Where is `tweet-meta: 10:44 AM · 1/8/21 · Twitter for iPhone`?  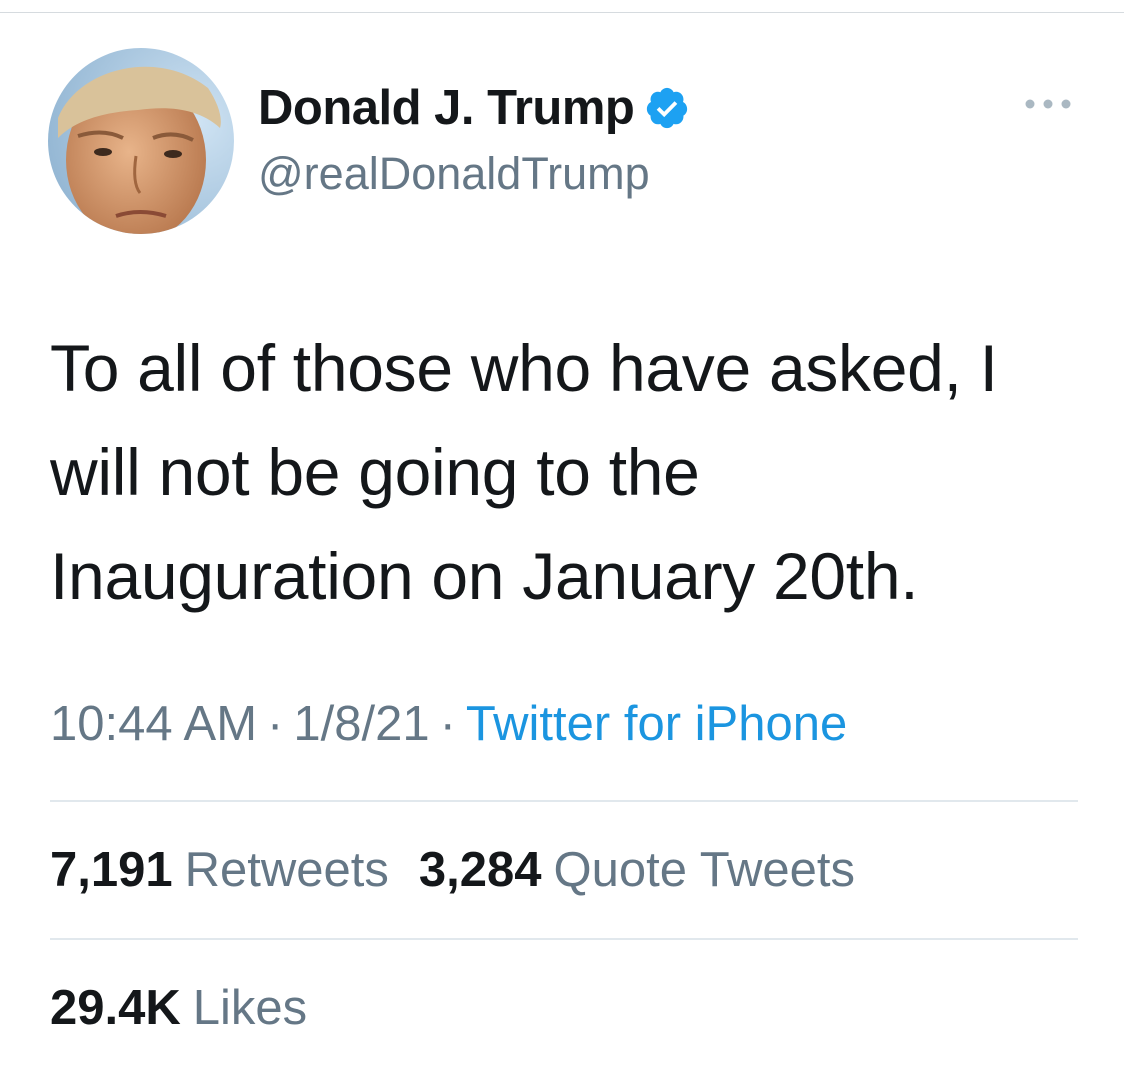
tweet-meta: 10:44 AM · 1/8/21 · Twitter for iPhone is located at coordinates (448, 724).